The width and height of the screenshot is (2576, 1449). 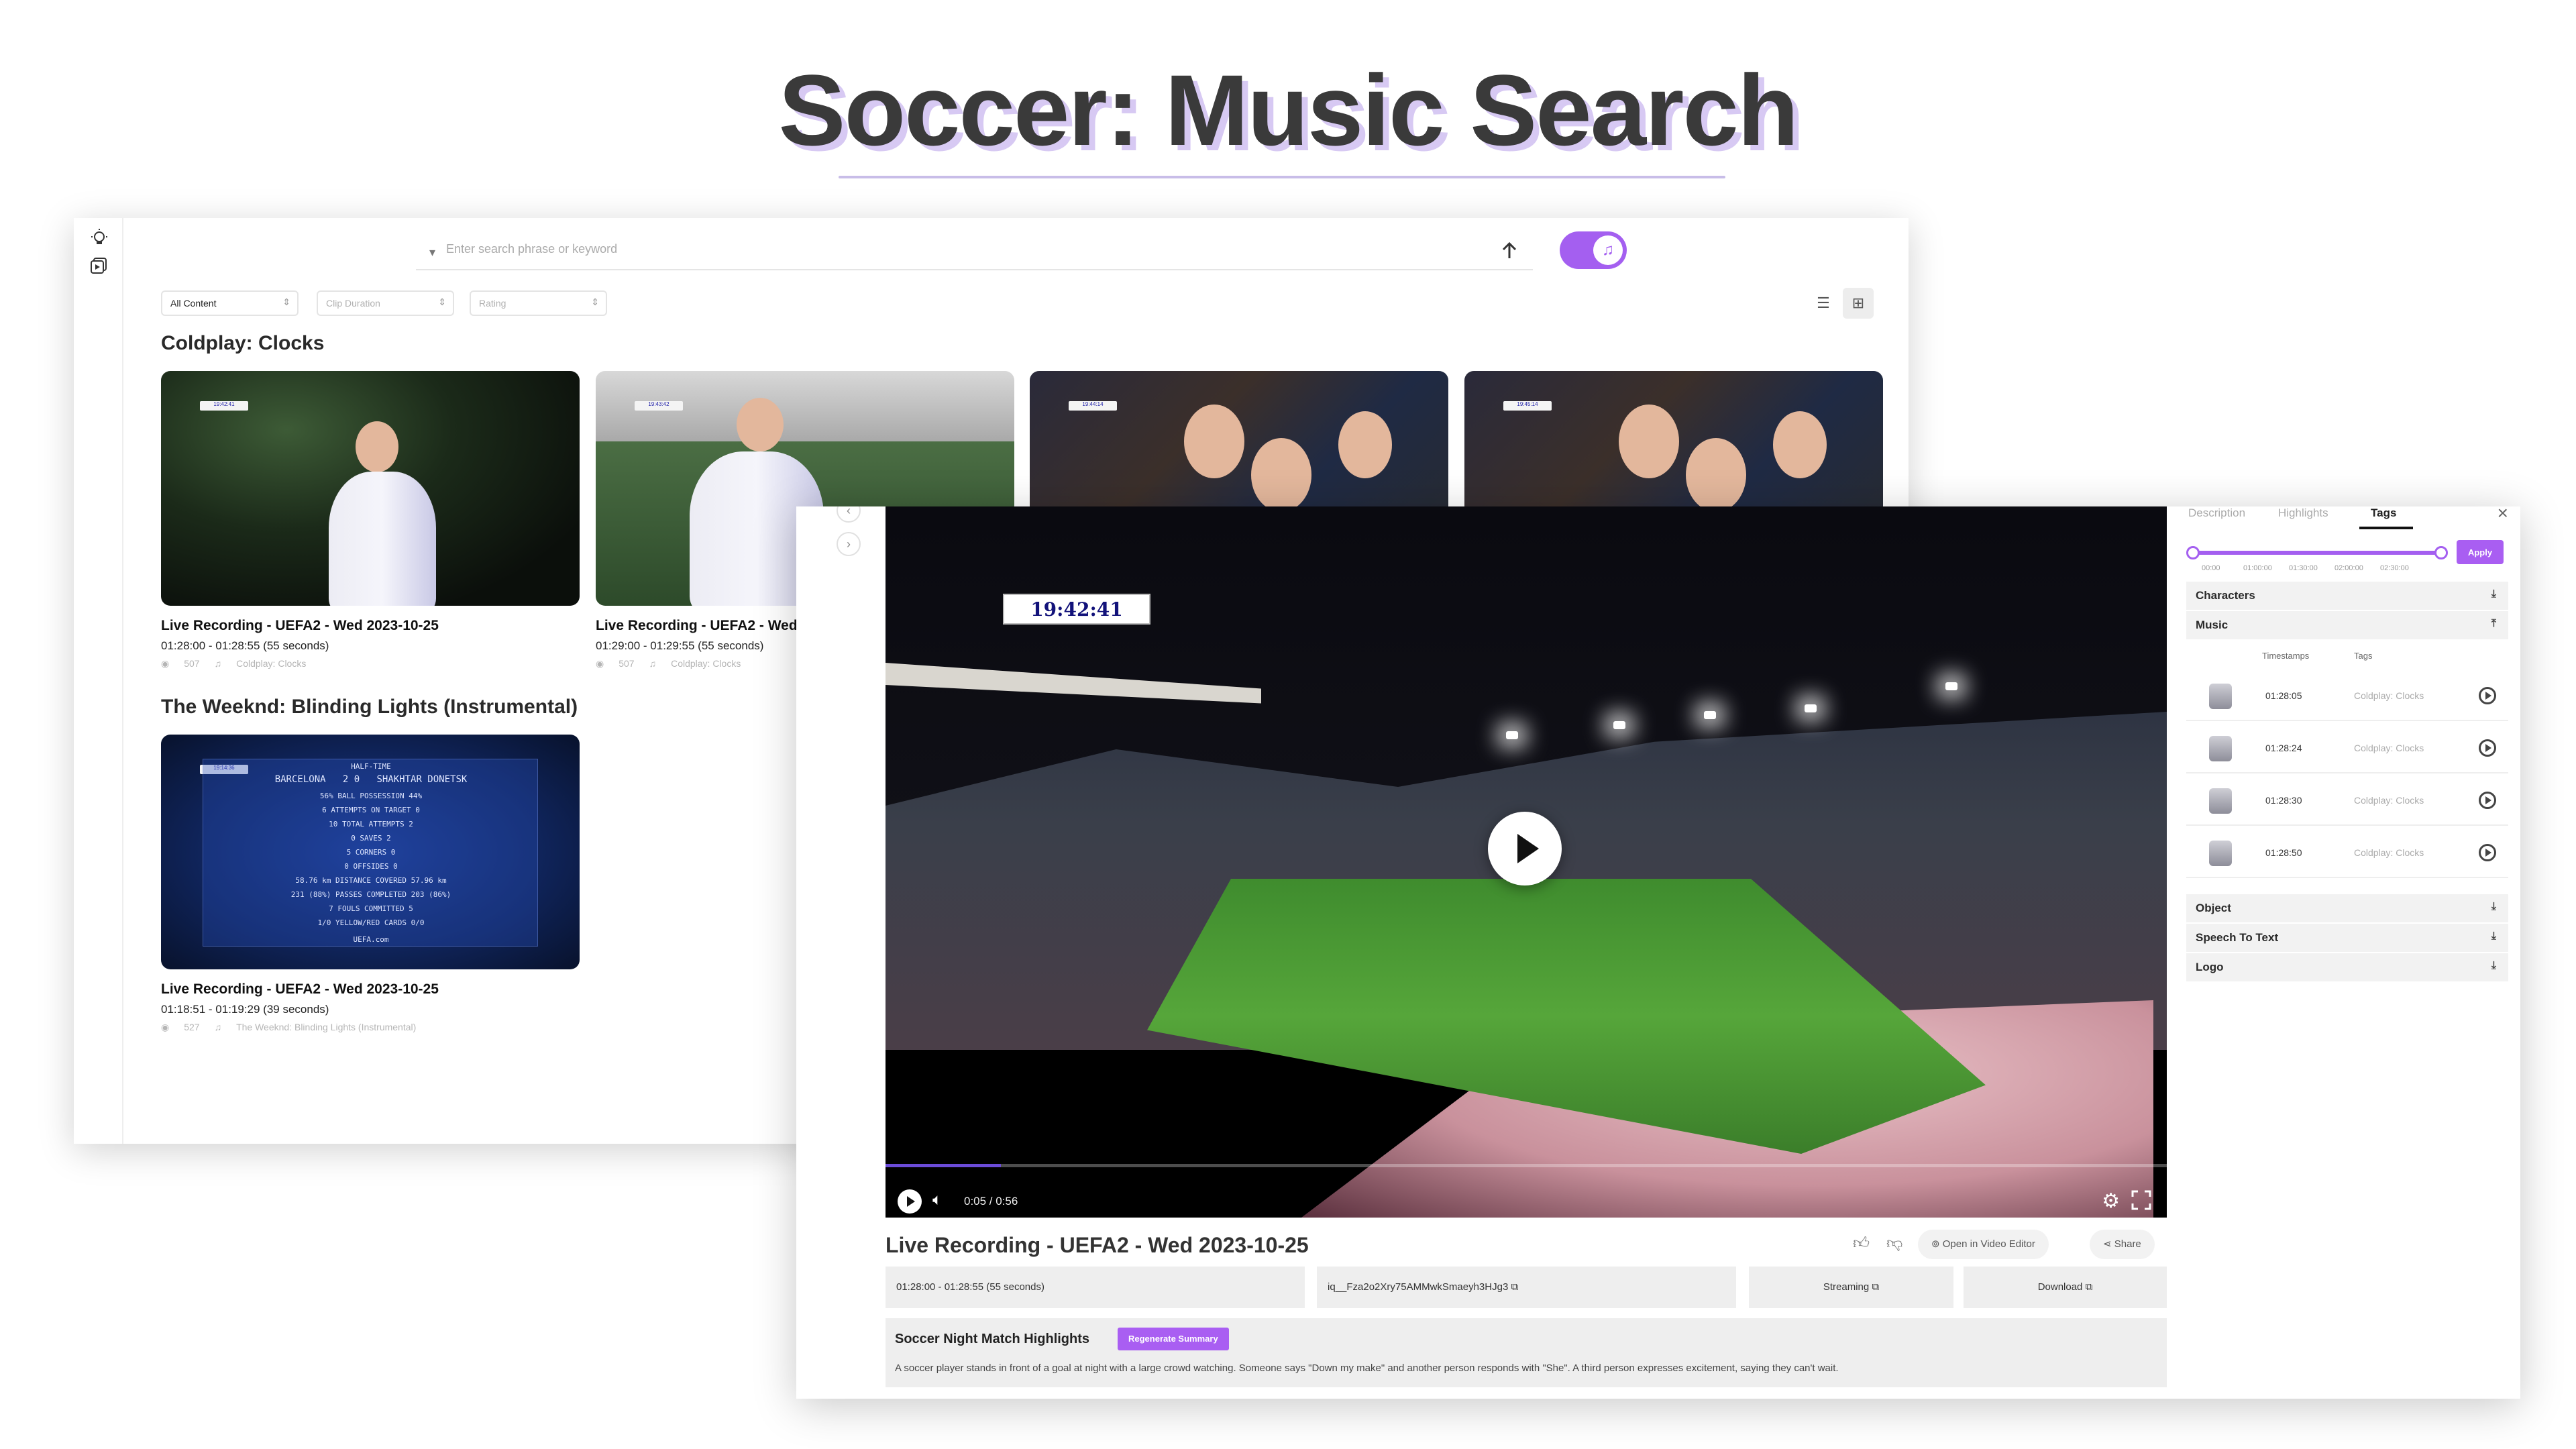 I want to click on music-tag-row: 01:28:30 Coldplay: Clocks, so click(x=2347, y=800).